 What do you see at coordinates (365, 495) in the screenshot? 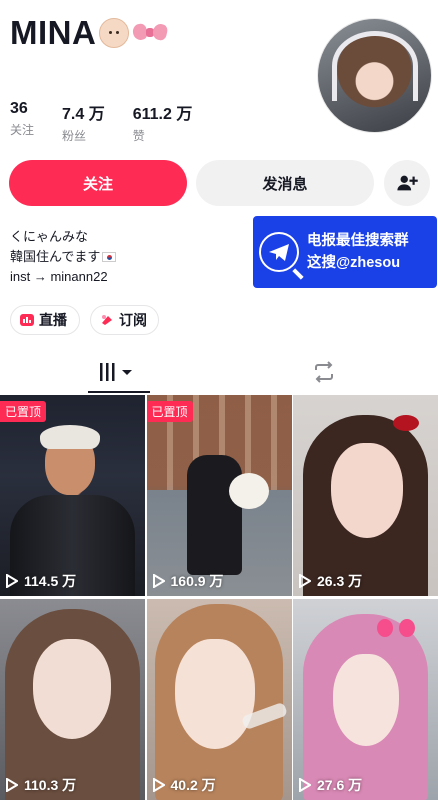
I see `video-thumbnail: 26.3 万` at bounding box center [365, 495].